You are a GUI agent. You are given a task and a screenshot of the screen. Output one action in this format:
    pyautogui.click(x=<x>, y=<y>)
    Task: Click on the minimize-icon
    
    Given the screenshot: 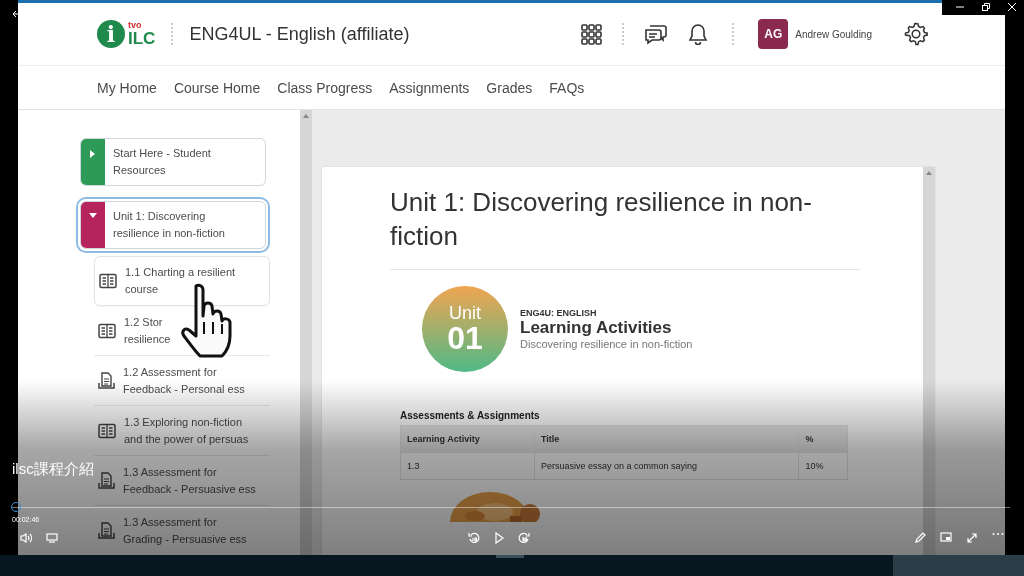 What is the action you would take?
    pyautogui.click(x=960, y=7)
    